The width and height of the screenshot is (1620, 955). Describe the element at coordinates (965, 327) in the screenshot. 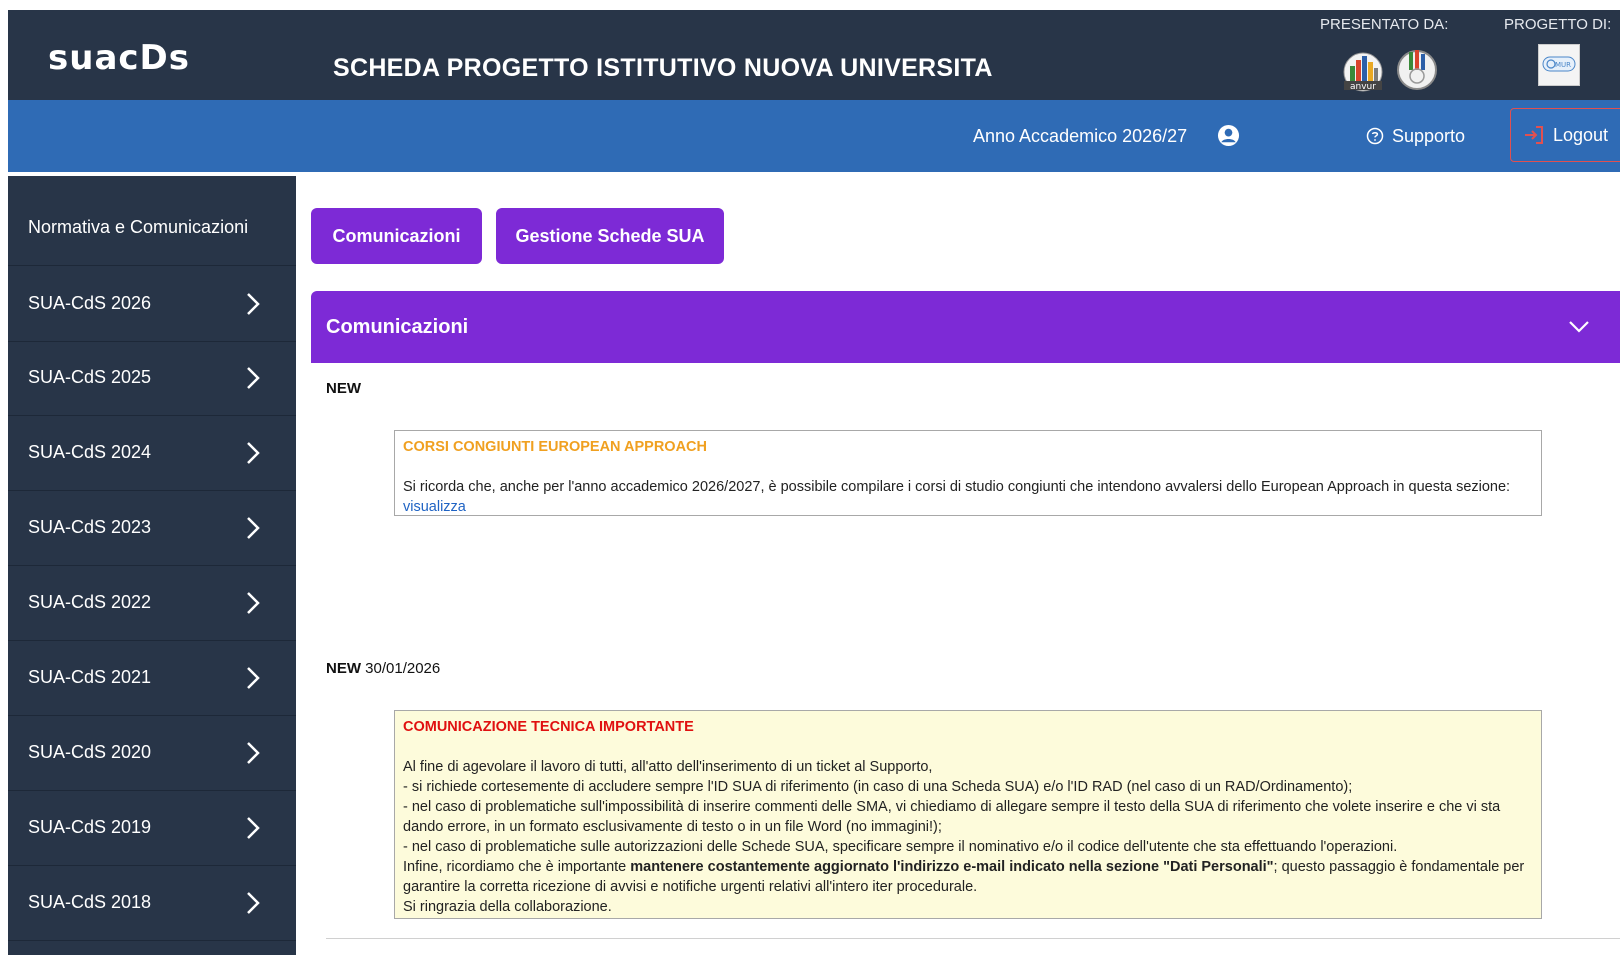

I see `communications-section-header: Comunicazioni` at that location.